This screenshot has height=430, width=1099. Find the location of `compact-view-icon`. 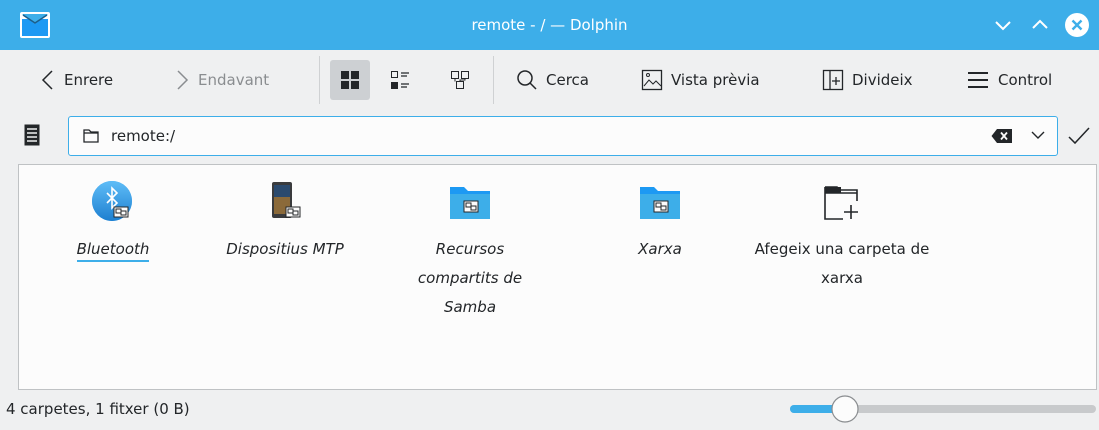

compact-view-icon is located at coordinates (400, 80).